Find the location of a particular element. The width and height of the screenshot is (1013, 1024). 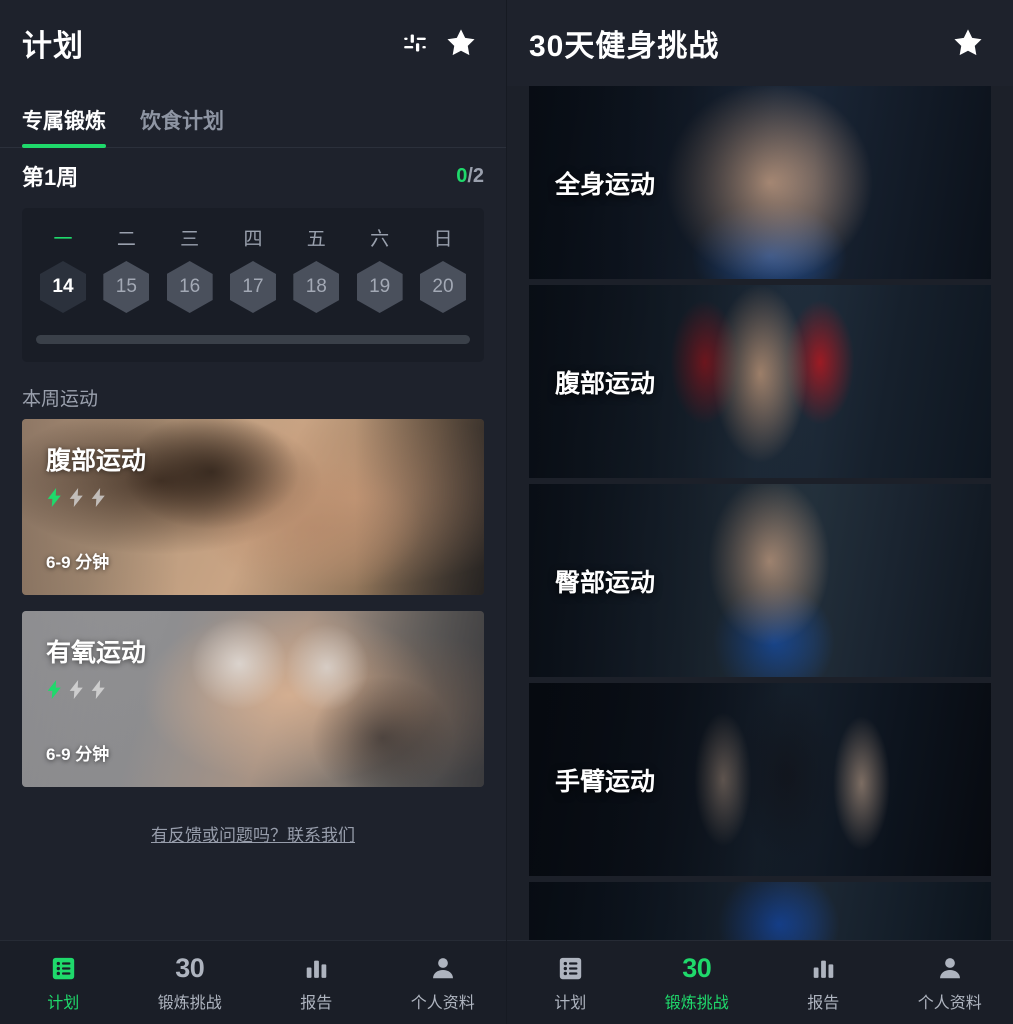

challenge-title: 手臂运动 is located at coordinates (605, 781).